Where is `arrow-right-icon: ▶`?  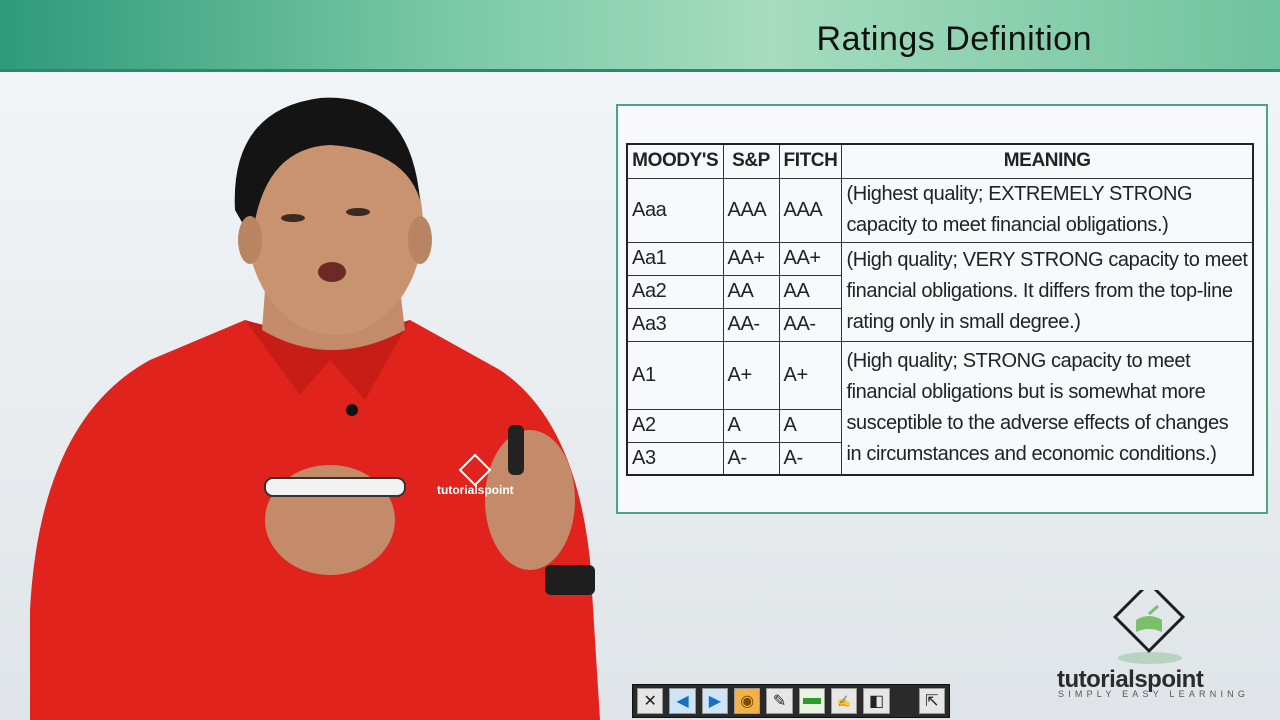 arrow-right-icon: ▶ is located at coordinates (715, 701).